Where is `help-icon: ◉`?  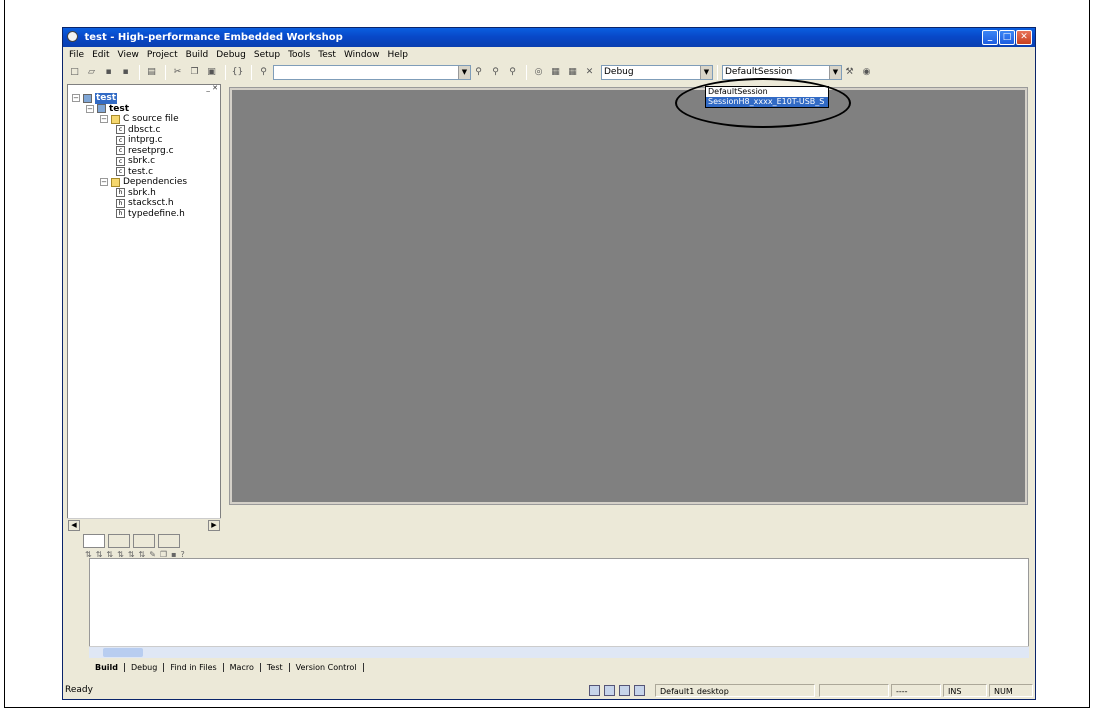
help-icon: ◉ is located at coordinates (866, 72).